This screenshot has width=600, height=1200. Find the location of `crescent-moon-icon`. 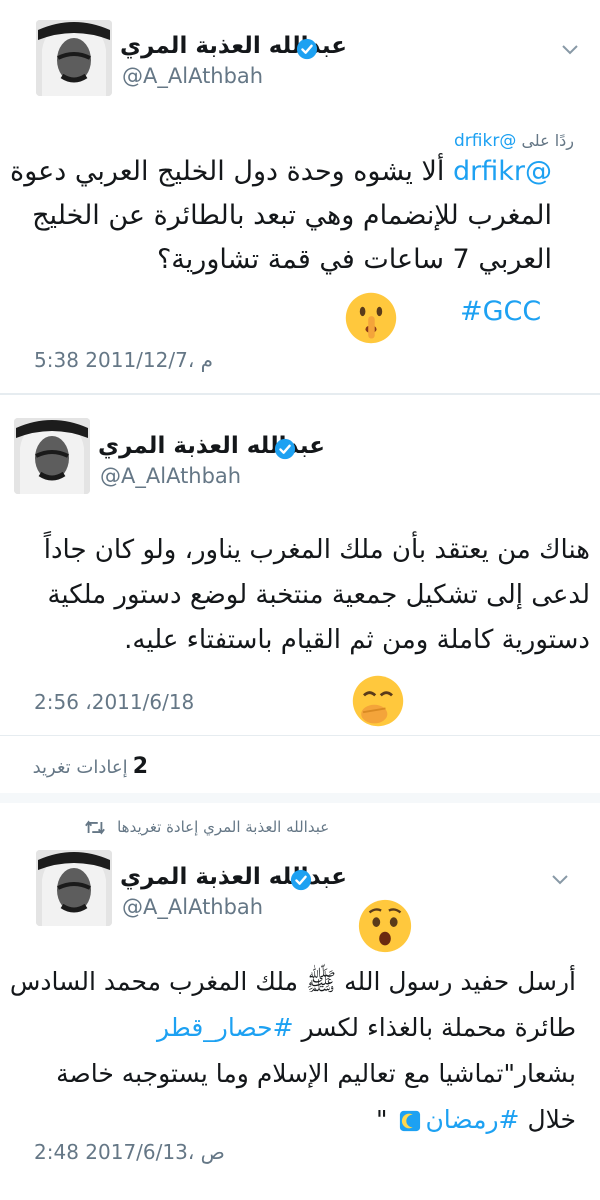

crescent-moon-icon is located at coordinates (410, 1121).